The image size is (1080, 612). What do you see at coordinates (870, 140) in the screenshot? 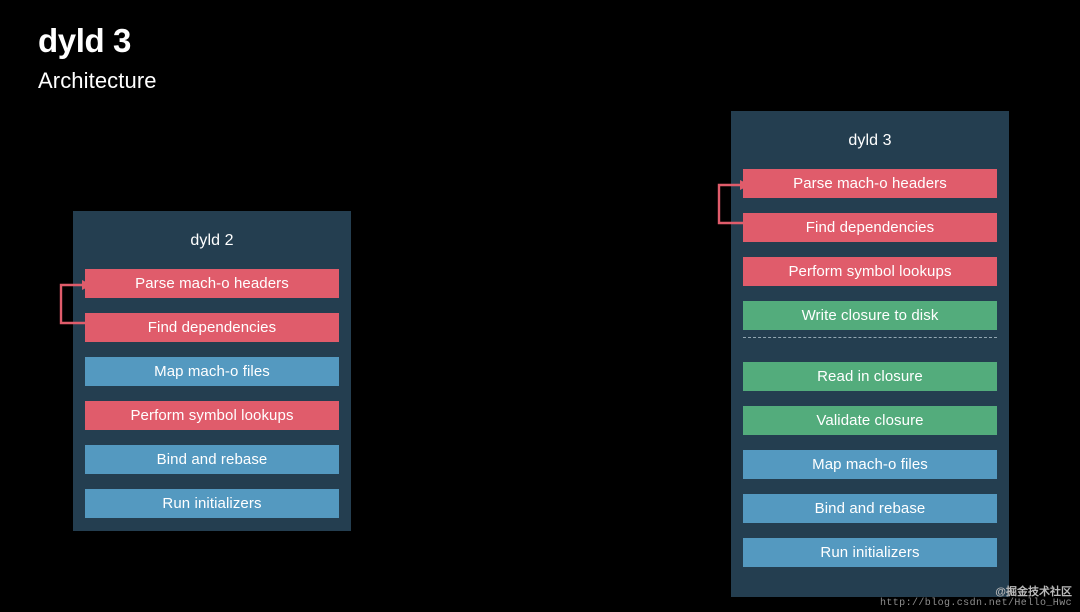
I see `panel-title-dyld3: dyld 3` at bounding box center [870, 140].